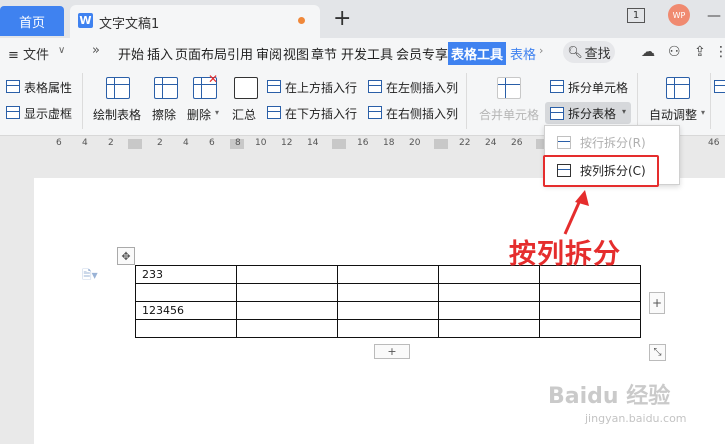 This screenshot has height=444, width=725. What do you see at coordinates (557, 86) in the screenshot?
I see `split-cells-icon` at bounding box center [557, 86].